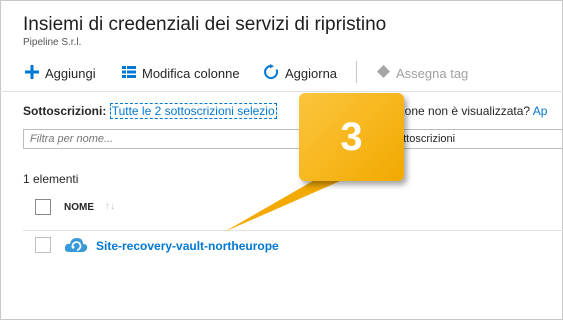 This screenshot has width=563, height=320. I want to click on page-subtitle: Pipeline S.r.l., so click(52, 42).